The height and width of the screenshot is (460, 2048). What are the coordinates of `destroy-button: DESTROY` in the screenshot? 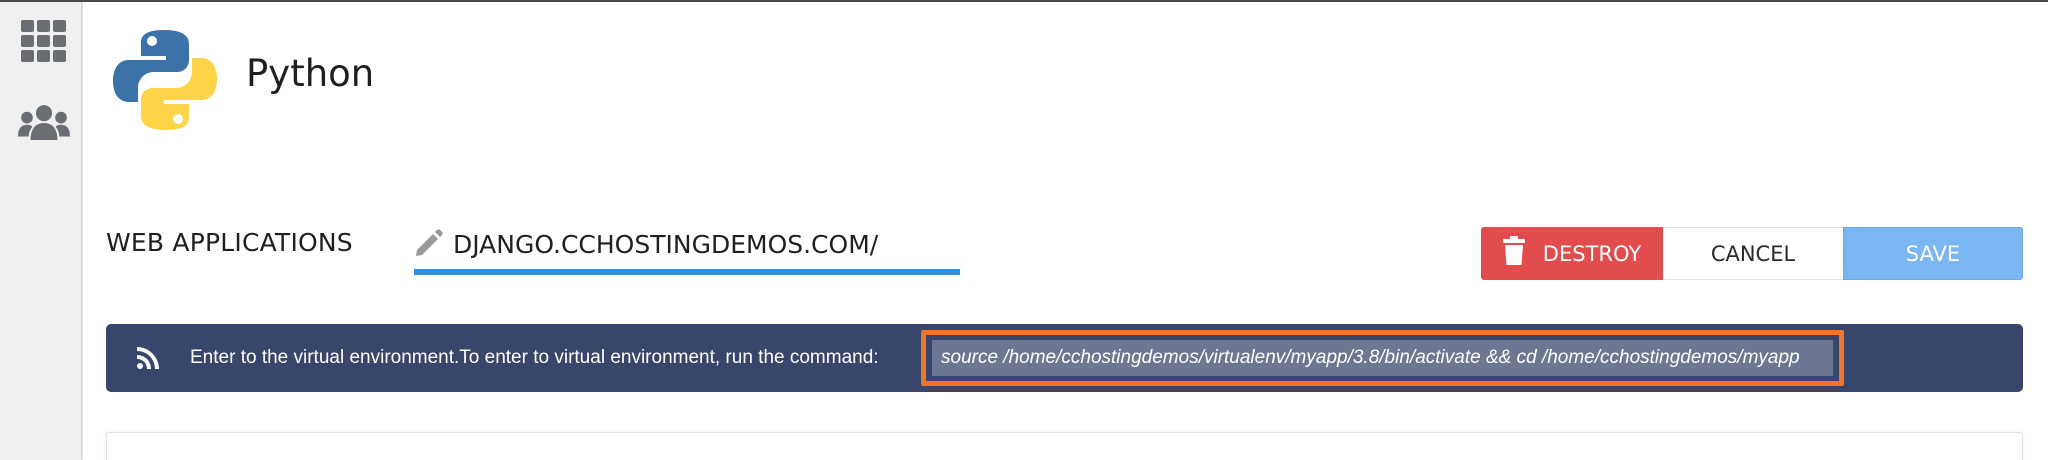 It's located at (1572, 253).